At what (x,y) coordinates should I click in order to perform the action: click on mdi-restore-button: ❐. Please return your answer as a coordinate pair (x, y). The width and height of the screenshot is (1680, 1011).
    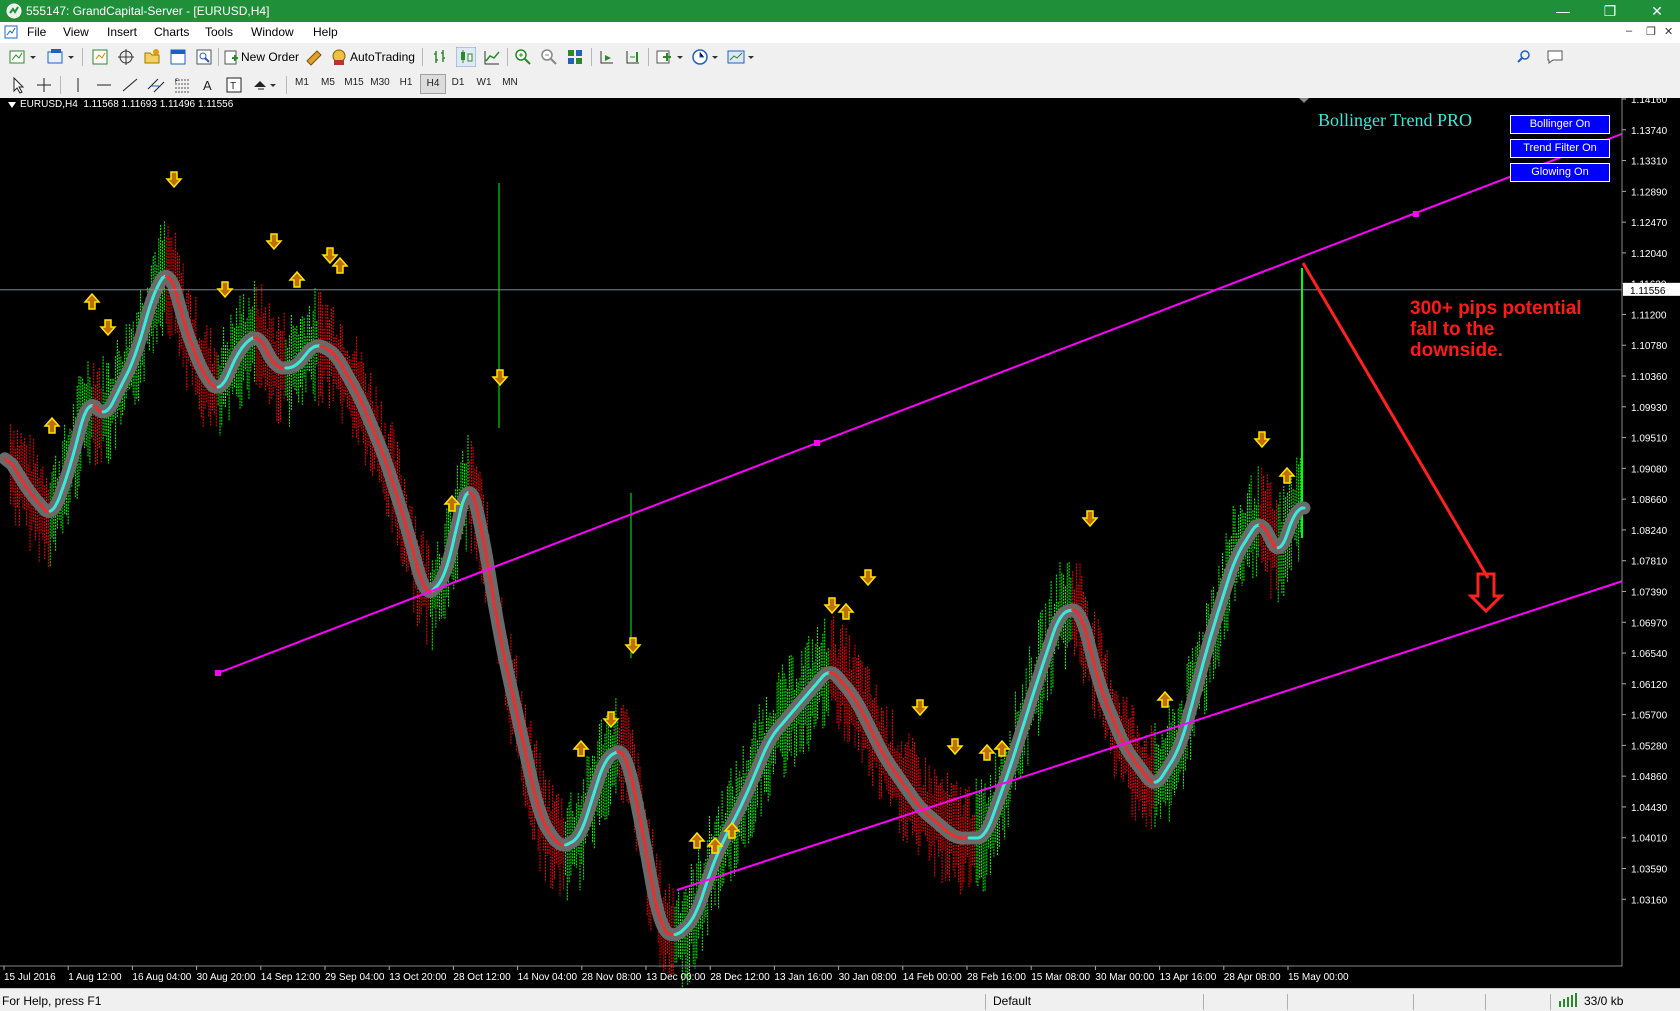
    Looking at the image, I should click on (1651, 31).